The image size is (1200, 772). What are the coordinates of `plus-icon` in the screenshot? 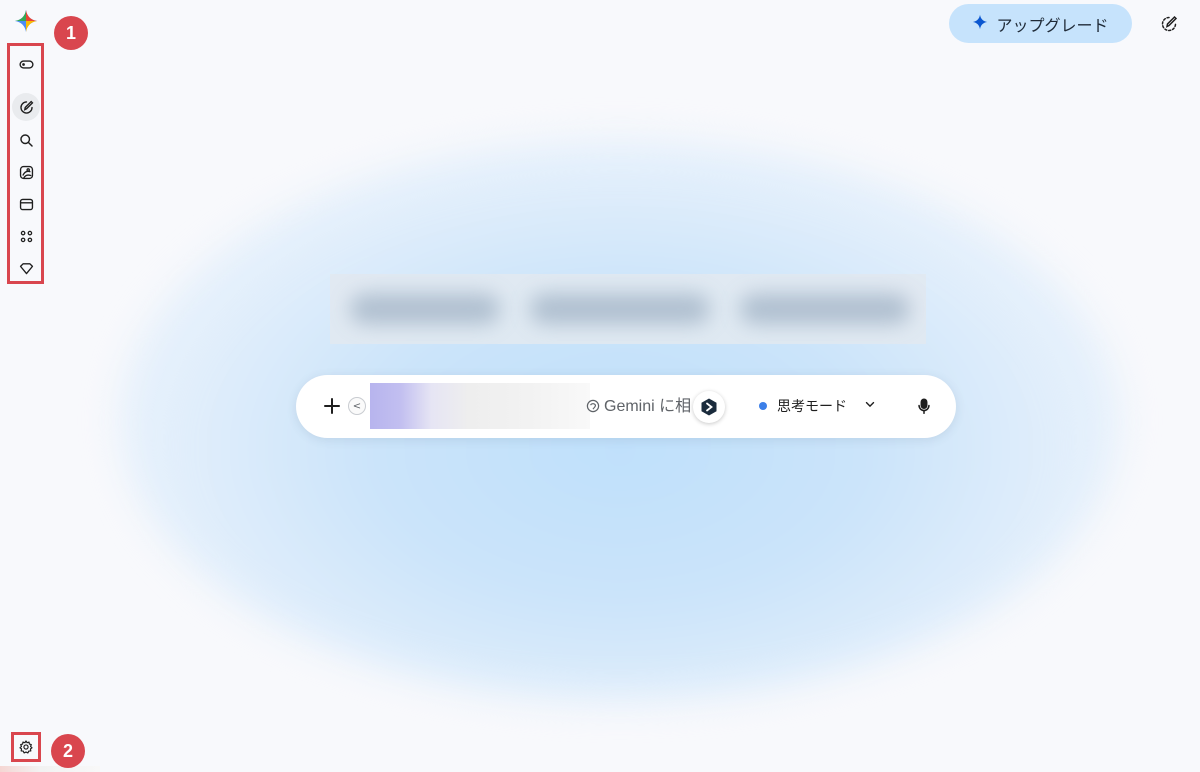 It's located at (332, 406).